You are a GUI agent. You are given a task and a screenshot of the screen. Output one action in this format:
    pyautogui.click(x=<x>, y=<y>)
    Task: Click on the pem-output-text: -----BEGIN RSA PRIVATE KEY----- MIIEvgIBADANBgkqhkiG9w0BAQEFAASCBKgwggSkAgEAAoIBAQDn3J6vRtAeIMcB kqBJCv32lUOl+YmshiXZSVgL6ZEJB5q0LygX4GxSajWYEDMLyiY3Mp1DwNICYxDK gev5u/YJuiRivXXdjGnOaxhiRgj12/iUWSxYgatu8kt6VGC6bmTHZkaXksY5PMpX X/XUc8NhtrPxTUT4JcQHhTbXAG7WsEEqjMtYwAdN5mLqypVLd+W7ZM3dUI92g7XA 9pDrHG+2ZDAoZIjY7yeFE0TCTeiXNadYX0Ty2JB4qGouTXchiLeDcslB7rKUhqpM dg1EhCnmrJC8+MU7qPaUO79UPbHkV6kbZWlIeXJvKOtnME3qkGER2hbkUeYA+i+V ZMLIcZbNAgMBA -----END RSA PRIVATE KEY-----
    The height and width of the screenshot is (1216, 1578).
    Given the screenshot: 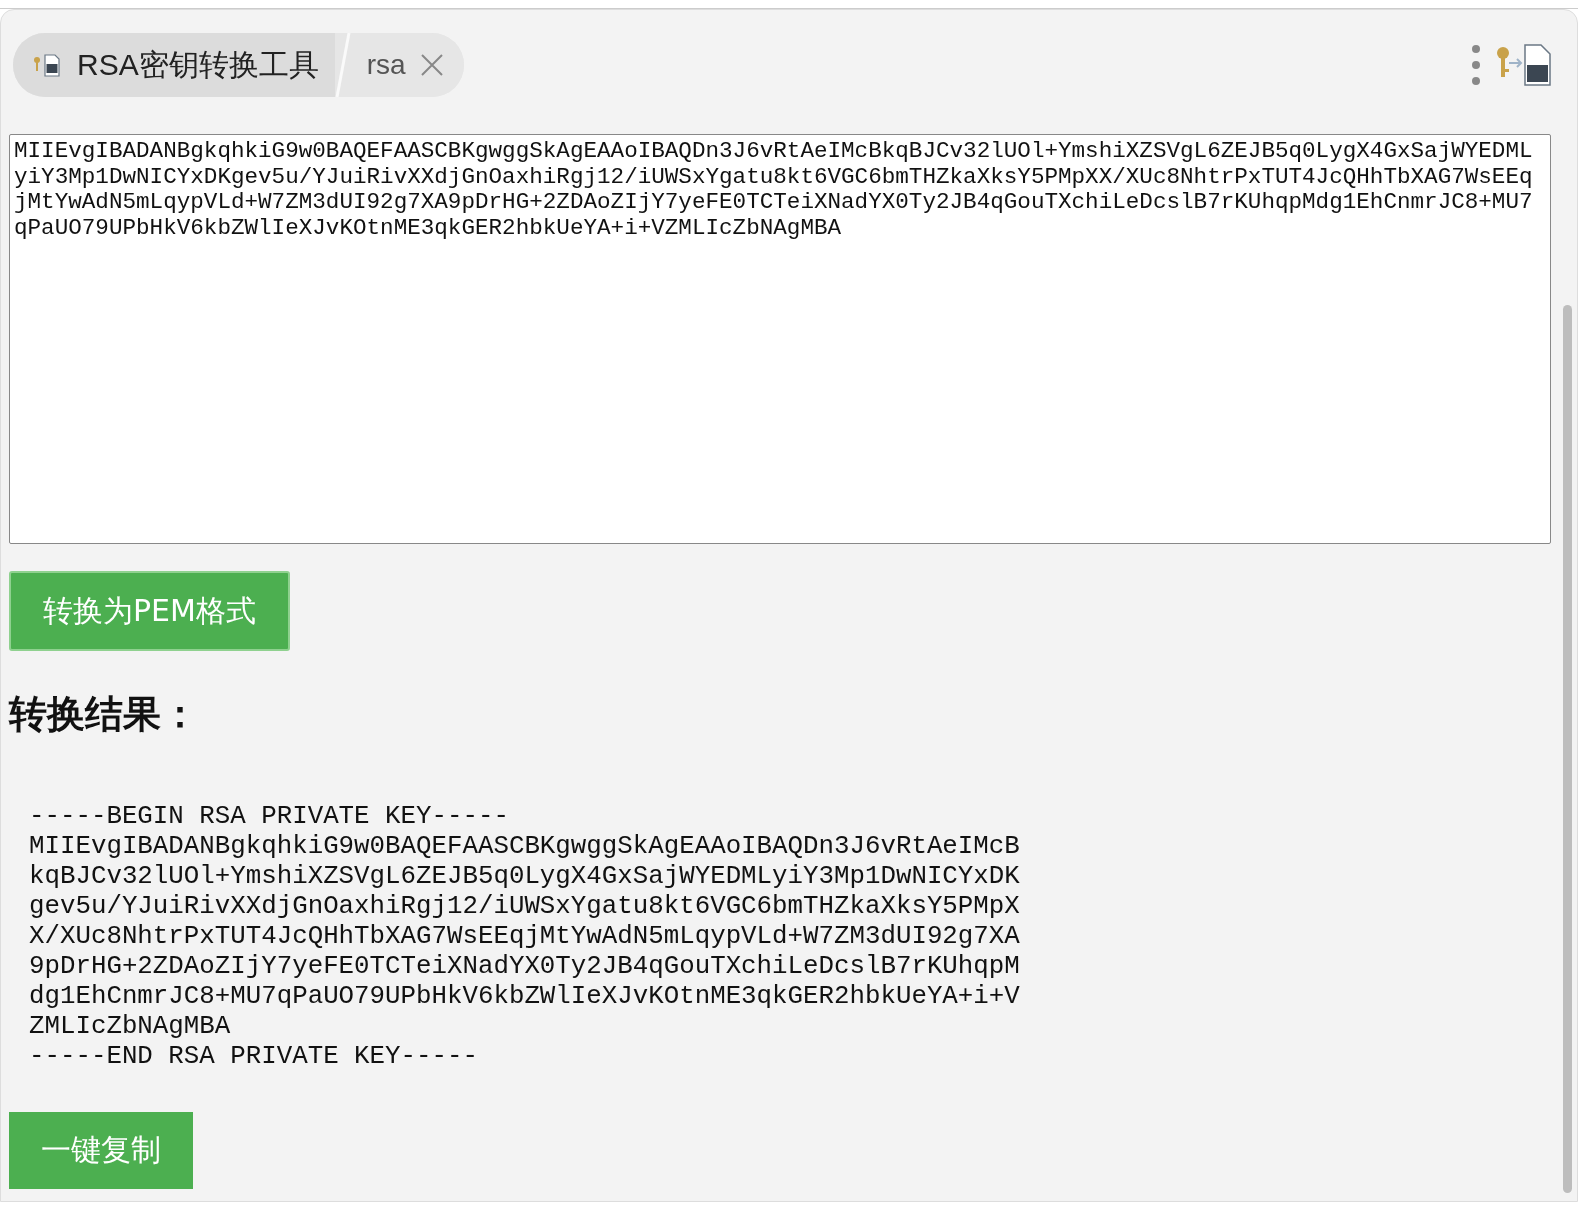 What is the action you would take?
    pyautogui.click(x=524, y=937)
    